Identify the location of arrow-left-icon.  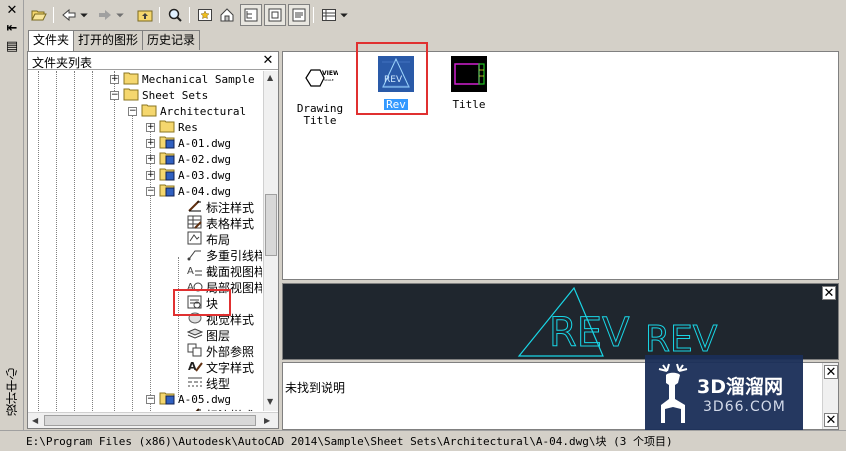
(69, 15).